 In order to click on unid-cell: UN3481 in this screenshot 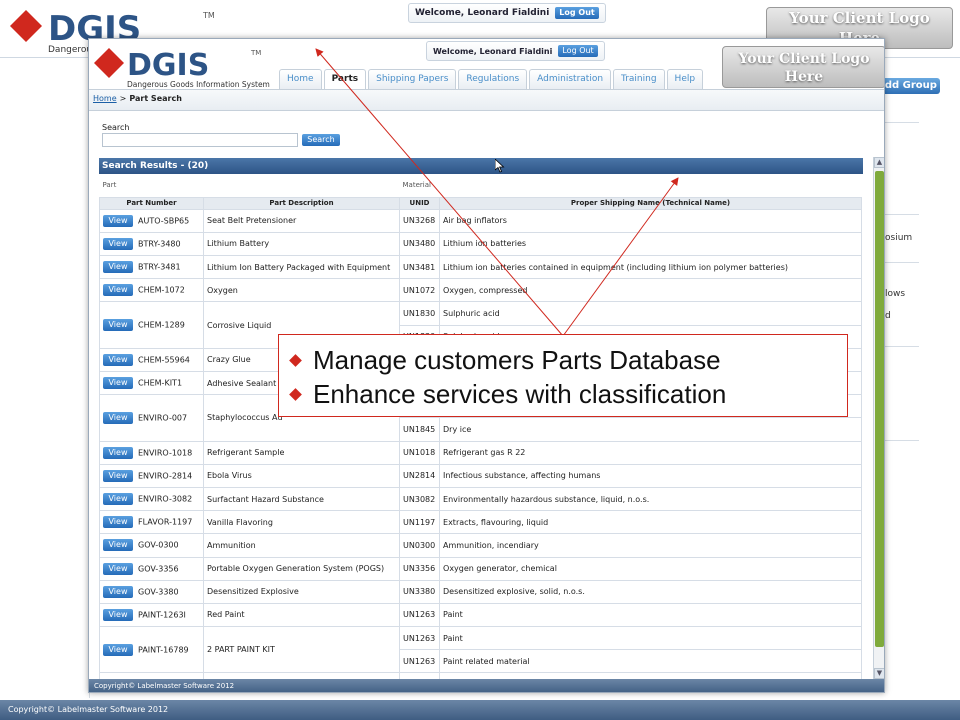, I will do `click(420, 267)`.